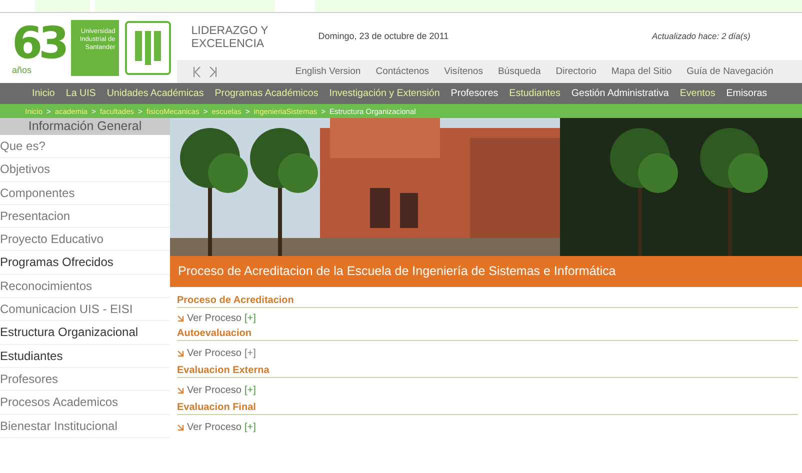  What do you see at coordinates (85, 286) in the screenshot?
I see `sidebar-item: Reconocimientos` at bounding box center [85, 286].